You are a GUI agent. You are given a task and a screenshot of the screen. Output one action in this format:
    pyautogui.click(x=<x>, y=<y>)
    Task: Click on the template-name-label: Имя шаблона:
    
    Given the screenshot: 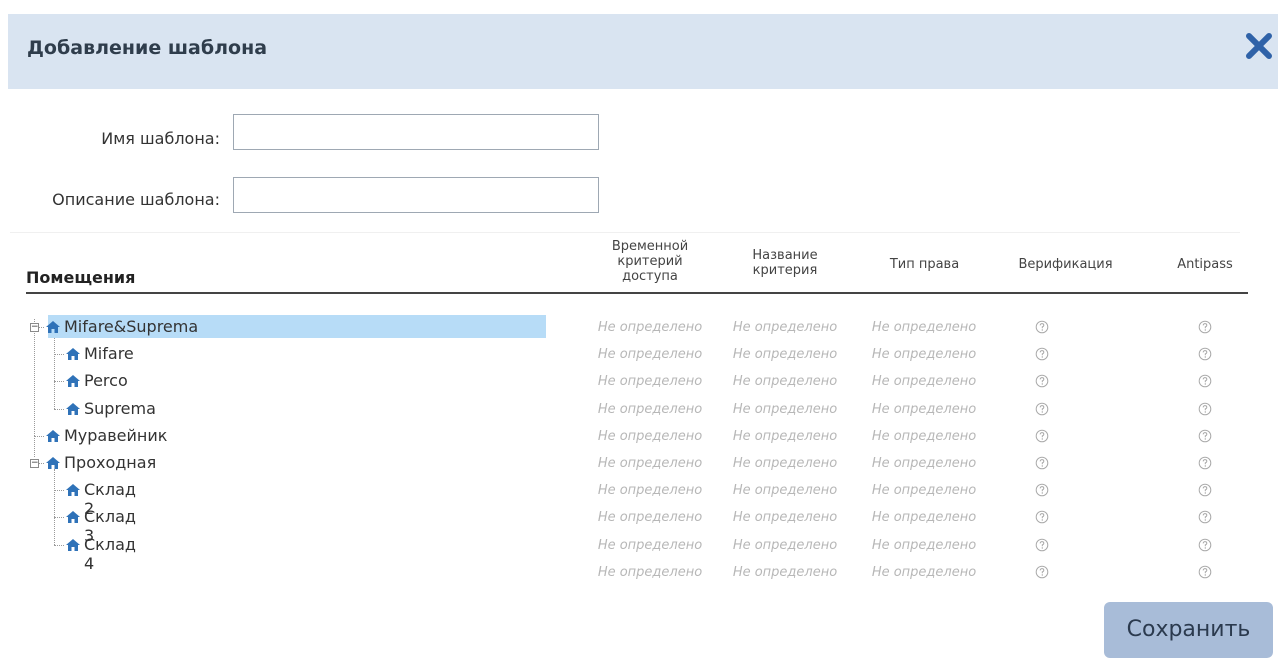 What is the action you would take?
    pyautogui.click(x=160, y=138)
    